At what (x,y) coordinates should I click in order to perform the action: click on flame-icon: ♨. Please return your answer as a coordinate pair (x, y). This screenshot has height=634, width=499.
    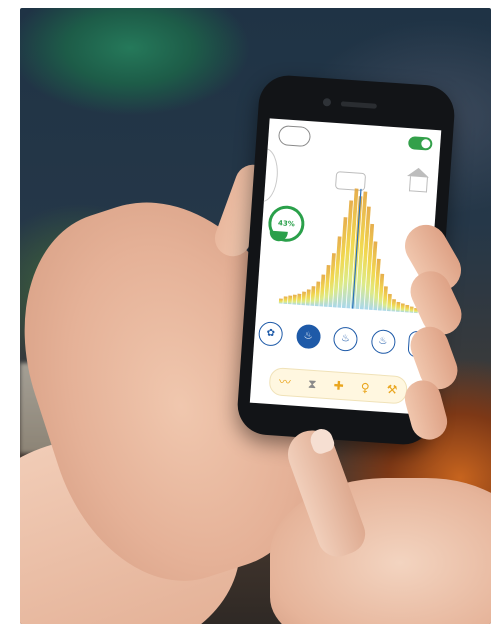
    Looking at the image, I should click on (308, 336).